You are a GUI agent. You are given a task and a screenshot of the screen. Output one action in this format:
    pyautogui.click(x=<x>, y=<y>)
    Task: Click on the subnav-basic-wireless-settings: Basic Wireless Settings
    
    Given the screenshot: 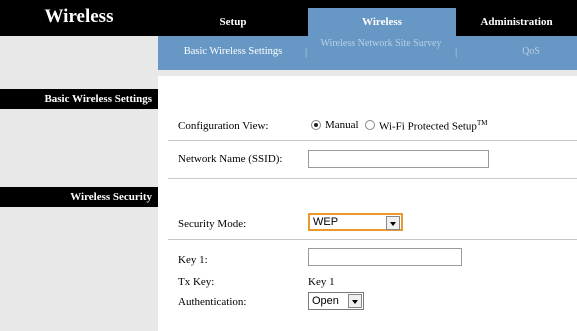 What is the action you would take?
    pyautogui.click(x=233, y=52)
    